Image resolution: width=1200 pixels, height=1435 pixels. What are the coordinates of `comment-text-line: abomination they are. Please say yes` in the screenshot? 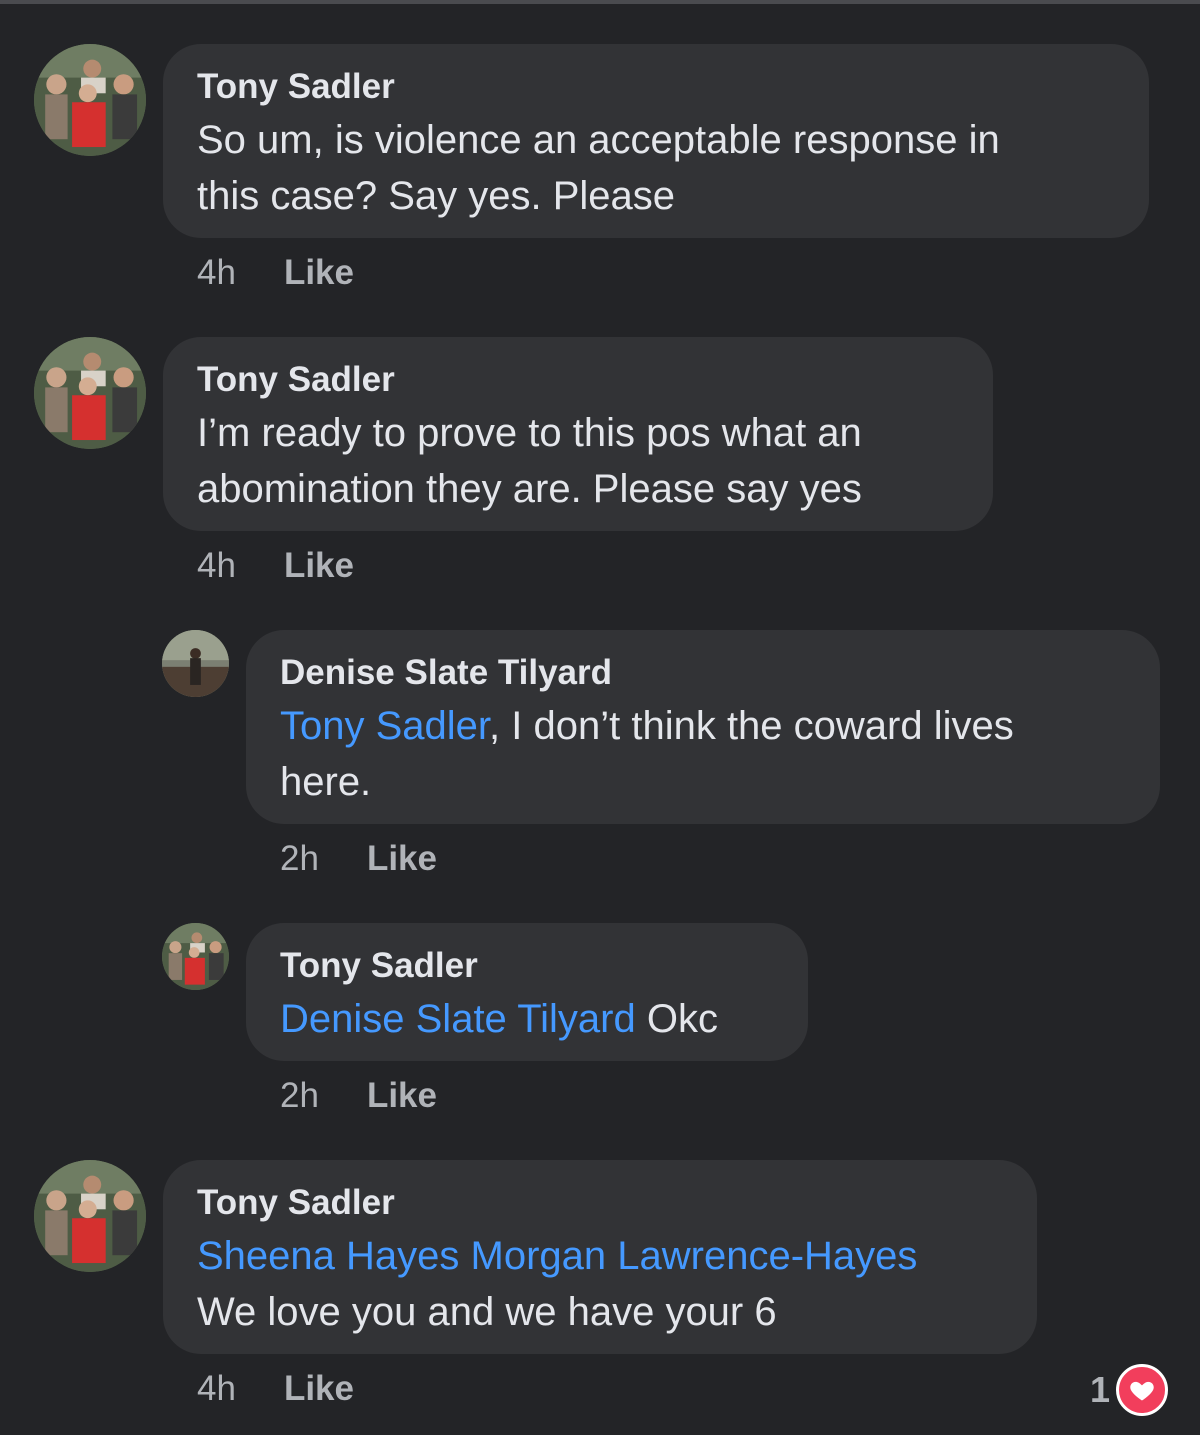 It's located at (529, 489).